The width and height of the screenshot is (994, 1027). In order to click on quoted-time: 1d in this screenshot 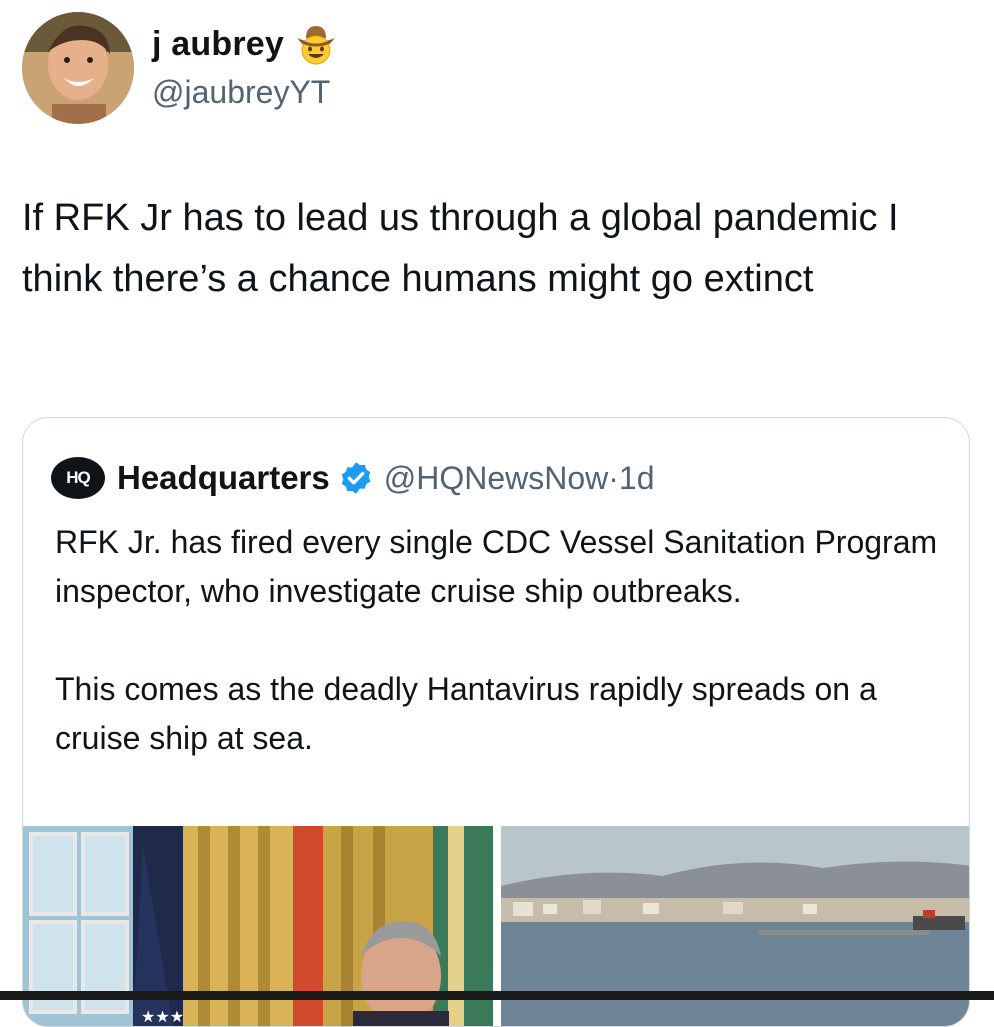, I will do `click(637, 478)`.